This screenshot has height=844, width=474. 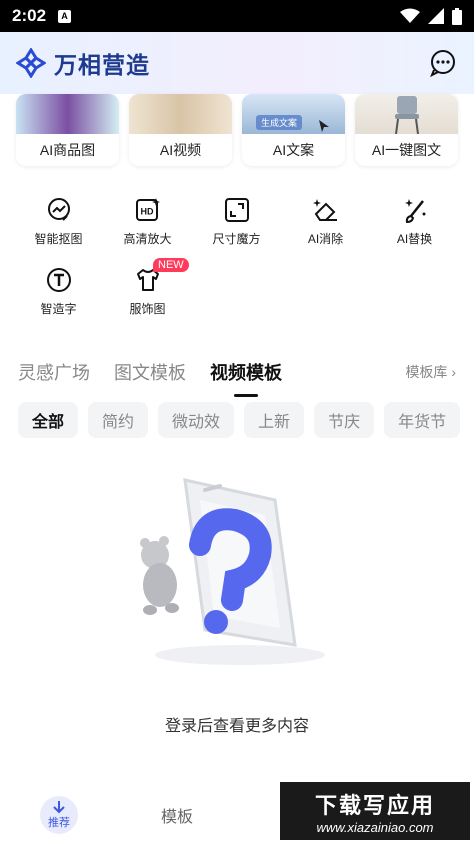 I want to click on nav-templates: 模板, so click(x=177, y=815).